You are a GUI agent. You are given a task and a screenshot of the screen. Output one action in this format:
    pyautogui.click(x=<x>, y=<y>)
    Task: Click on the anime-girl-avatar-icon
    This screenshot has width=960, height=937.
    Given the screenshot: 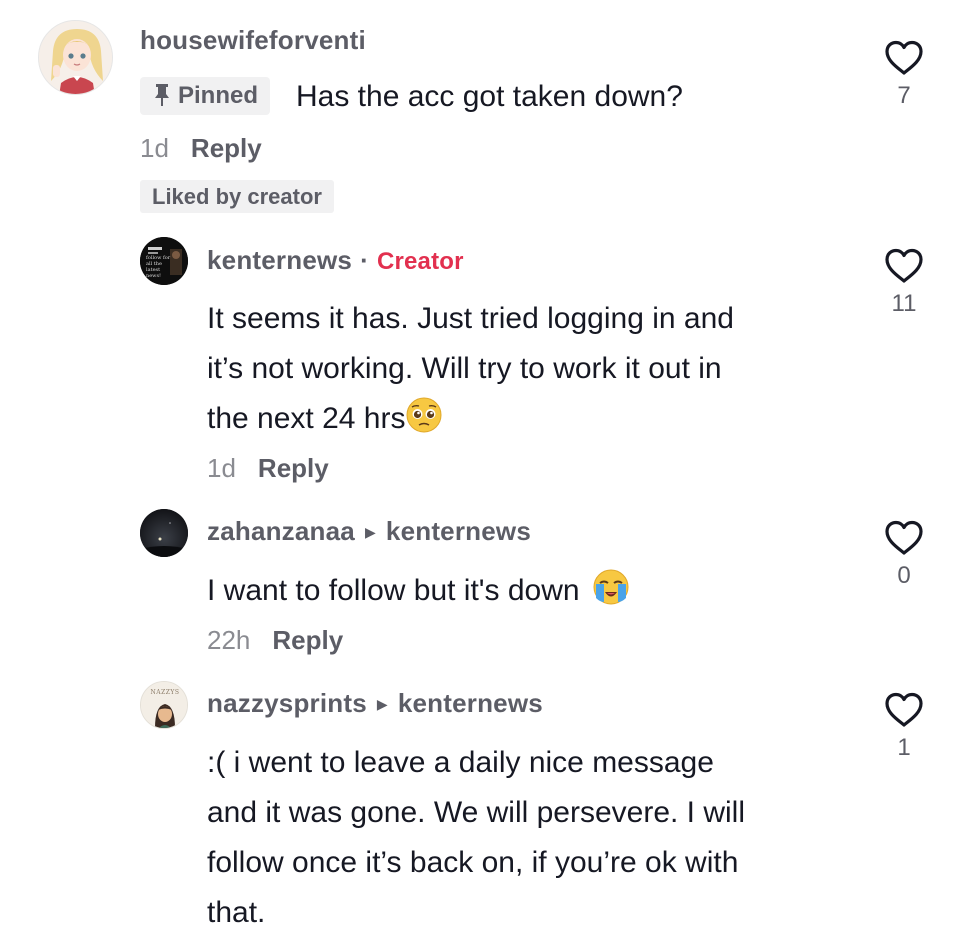 What is the action you would take?
    pyautogui.click(x=75, y=57)
    